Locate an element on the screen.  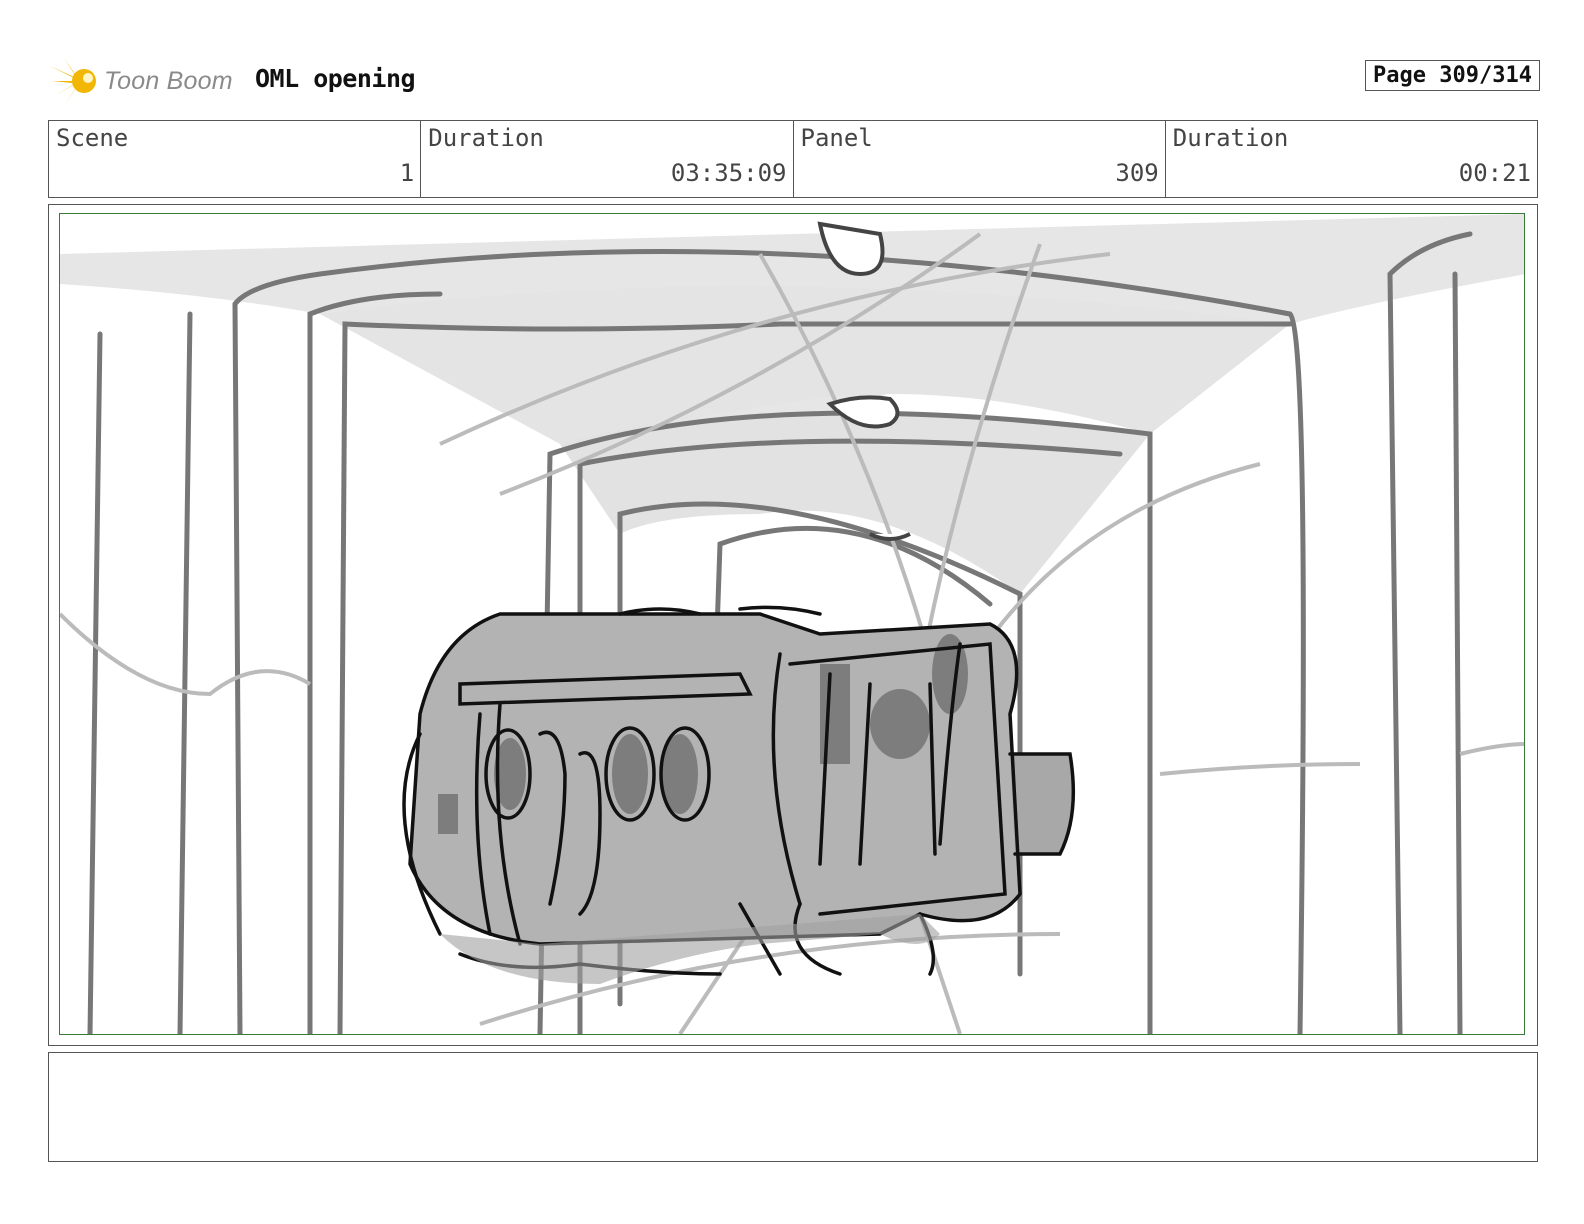
panel-duration-cell: Duration 00:21 is located at coordinates (1351, 159).